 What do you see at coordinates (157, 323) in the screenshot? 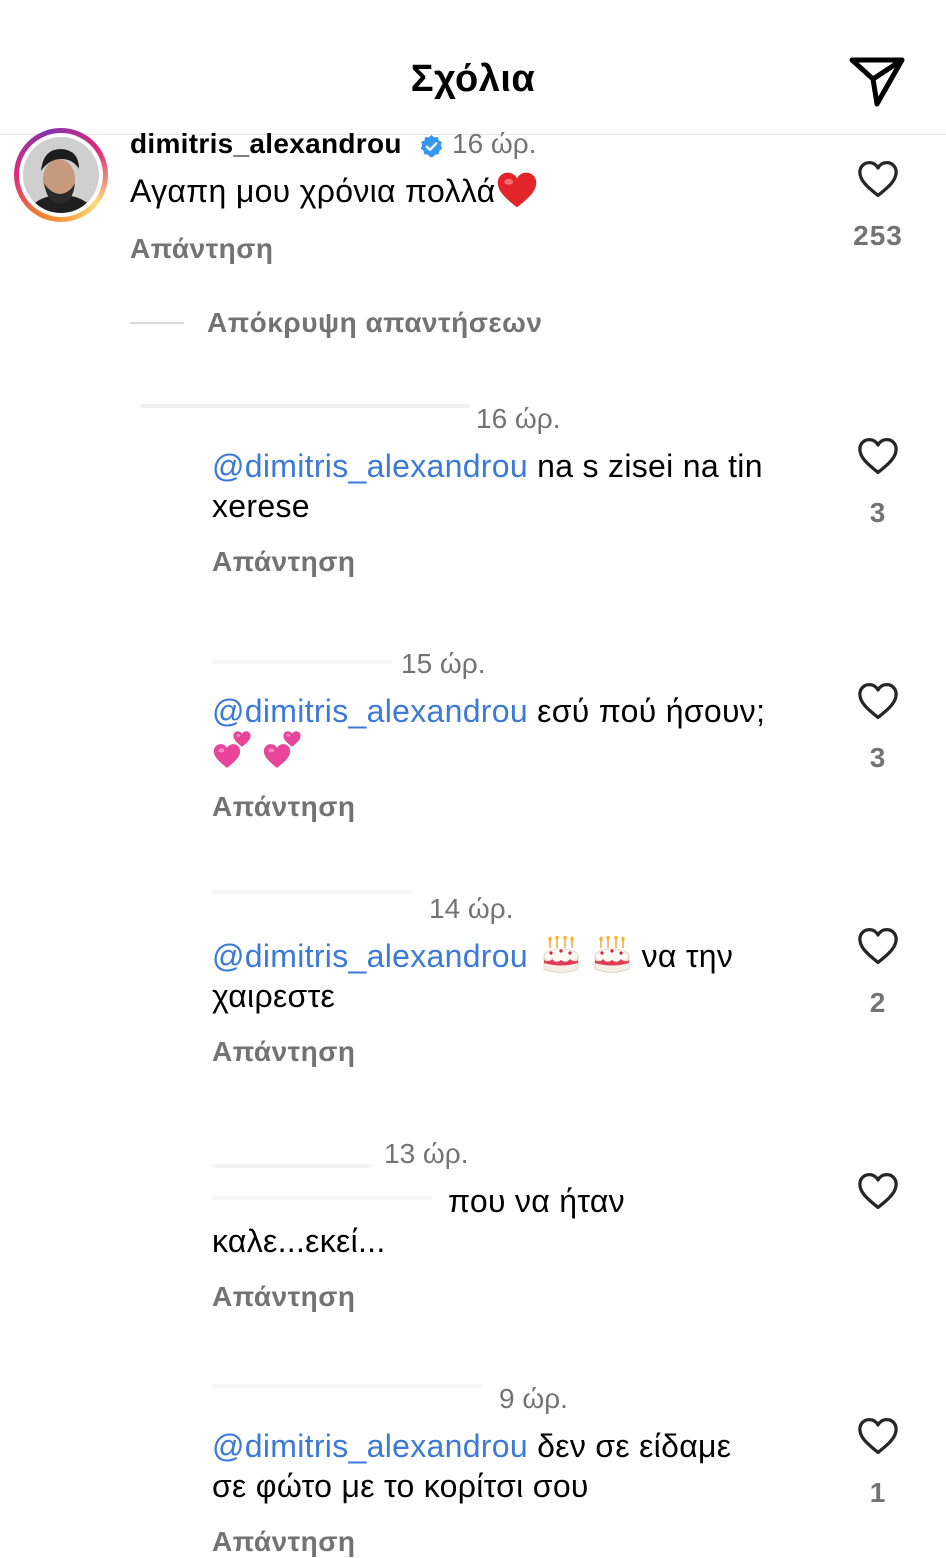
I see `divider` at bounding box center [157, 323].